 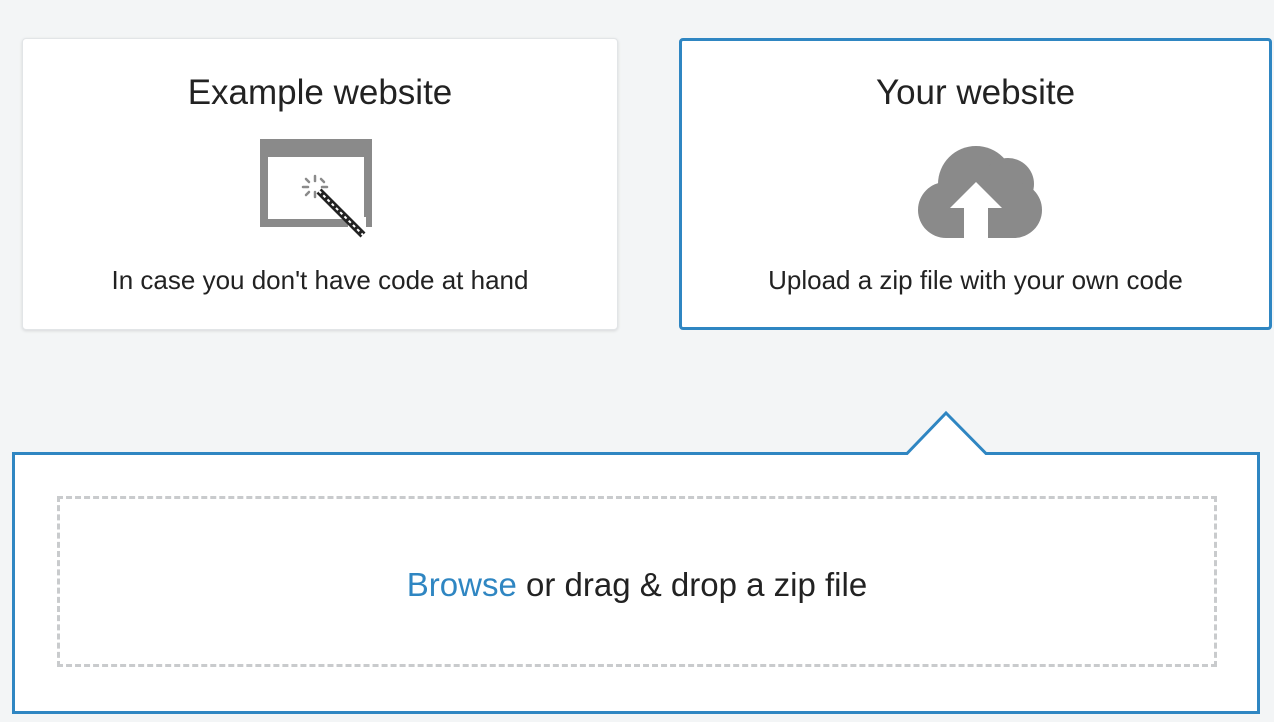 I want to click on cloud-upload-icon, so click(x=979, y=192).